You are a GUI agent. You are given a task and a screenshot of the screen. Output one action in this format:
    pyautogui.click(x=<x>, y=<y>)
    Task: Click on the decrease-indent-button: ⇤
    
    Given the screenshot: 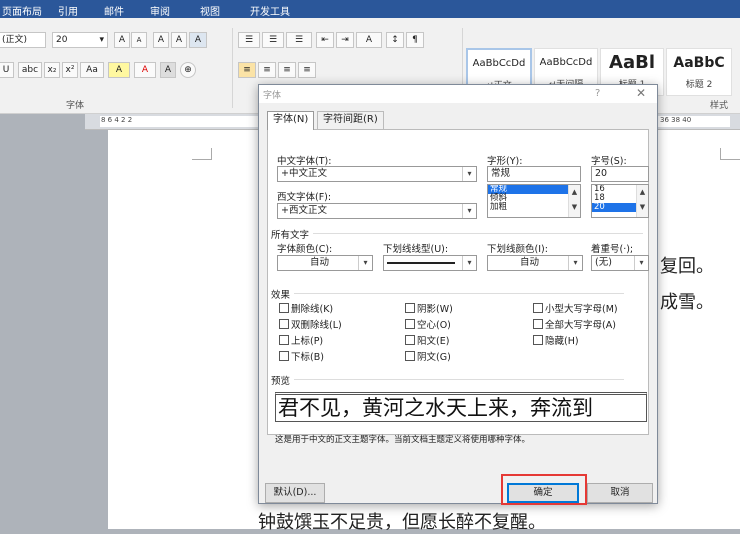 What is the action you would take?
    pyautogui.click(x=325, y=40)
    